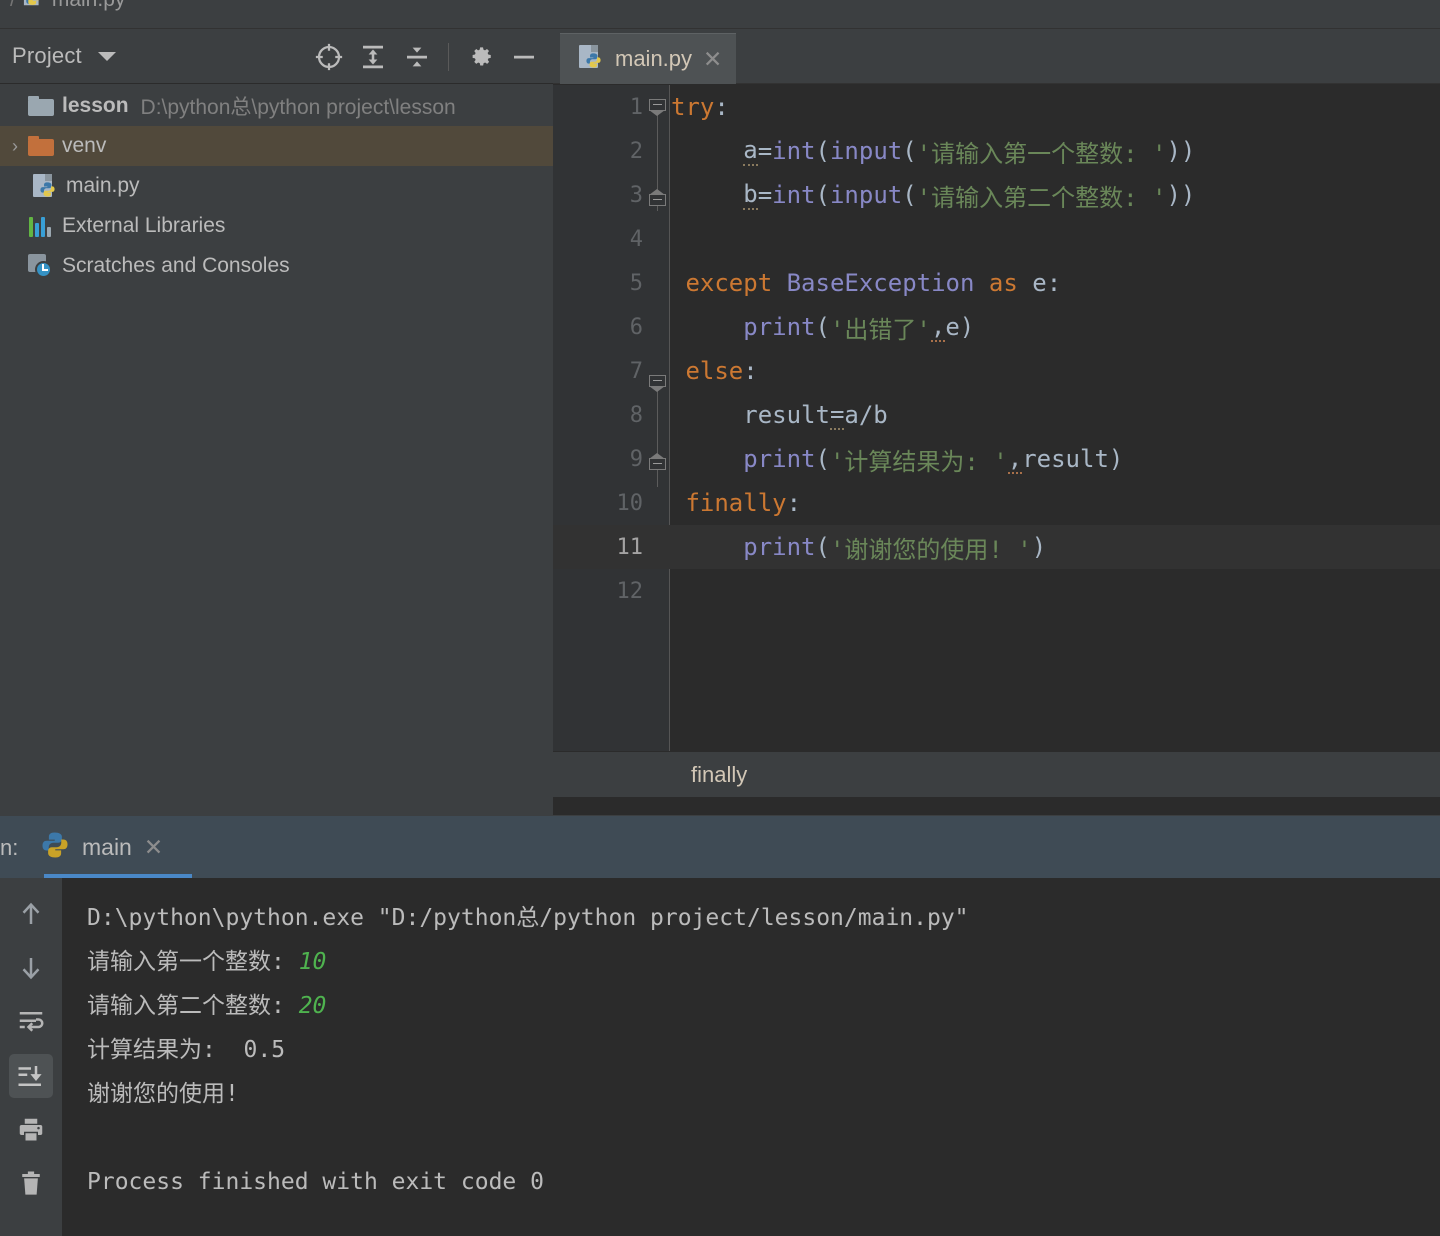 This screenshot has width=1440, height=1236. What do you see at coordinates (31, 1022) in the screenshot?
I see `soft-wrap-icon` at bounding box center [31, 1022].